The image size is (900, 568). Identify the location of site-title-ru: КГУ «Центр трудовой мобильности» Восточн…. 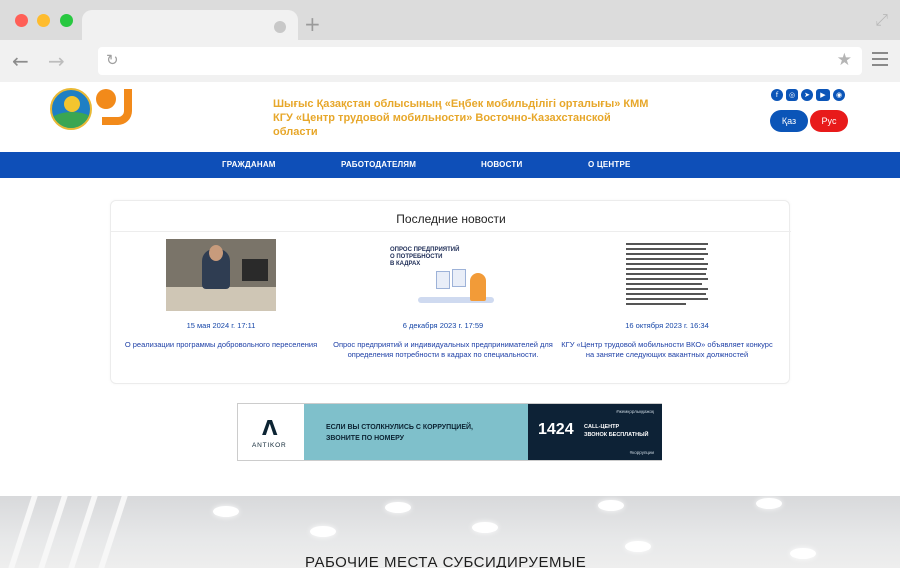
(442, 125).